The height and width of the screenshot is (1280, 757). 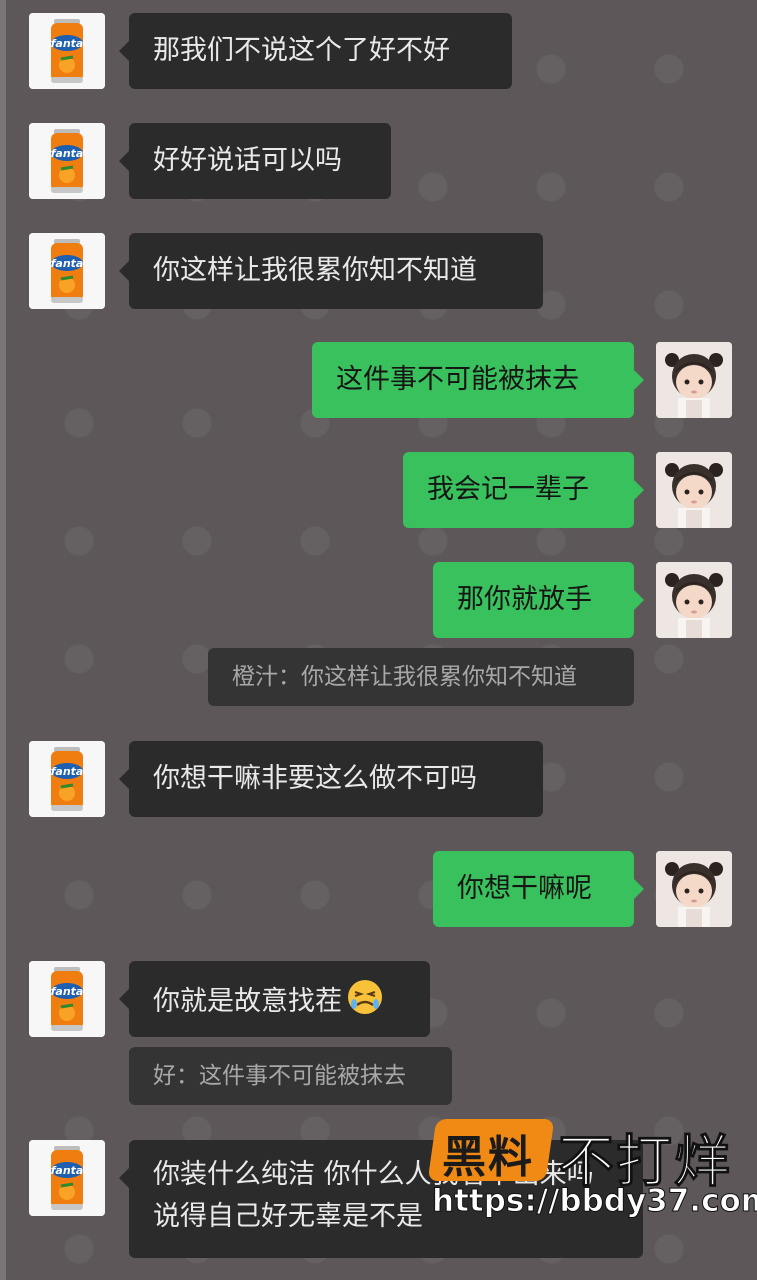 What do you see at coordinates (301, 50) in the screenshot?
I see `message-text: 那我们不说这个了好不好` at bounding box center [301, 50].